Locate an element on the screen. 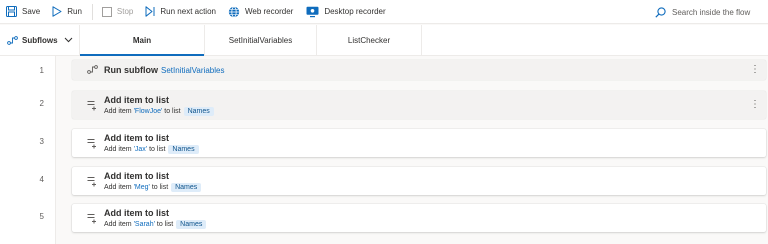 This screenshot has height=244, width=768. save-icon is located at coordinates (11, 11).